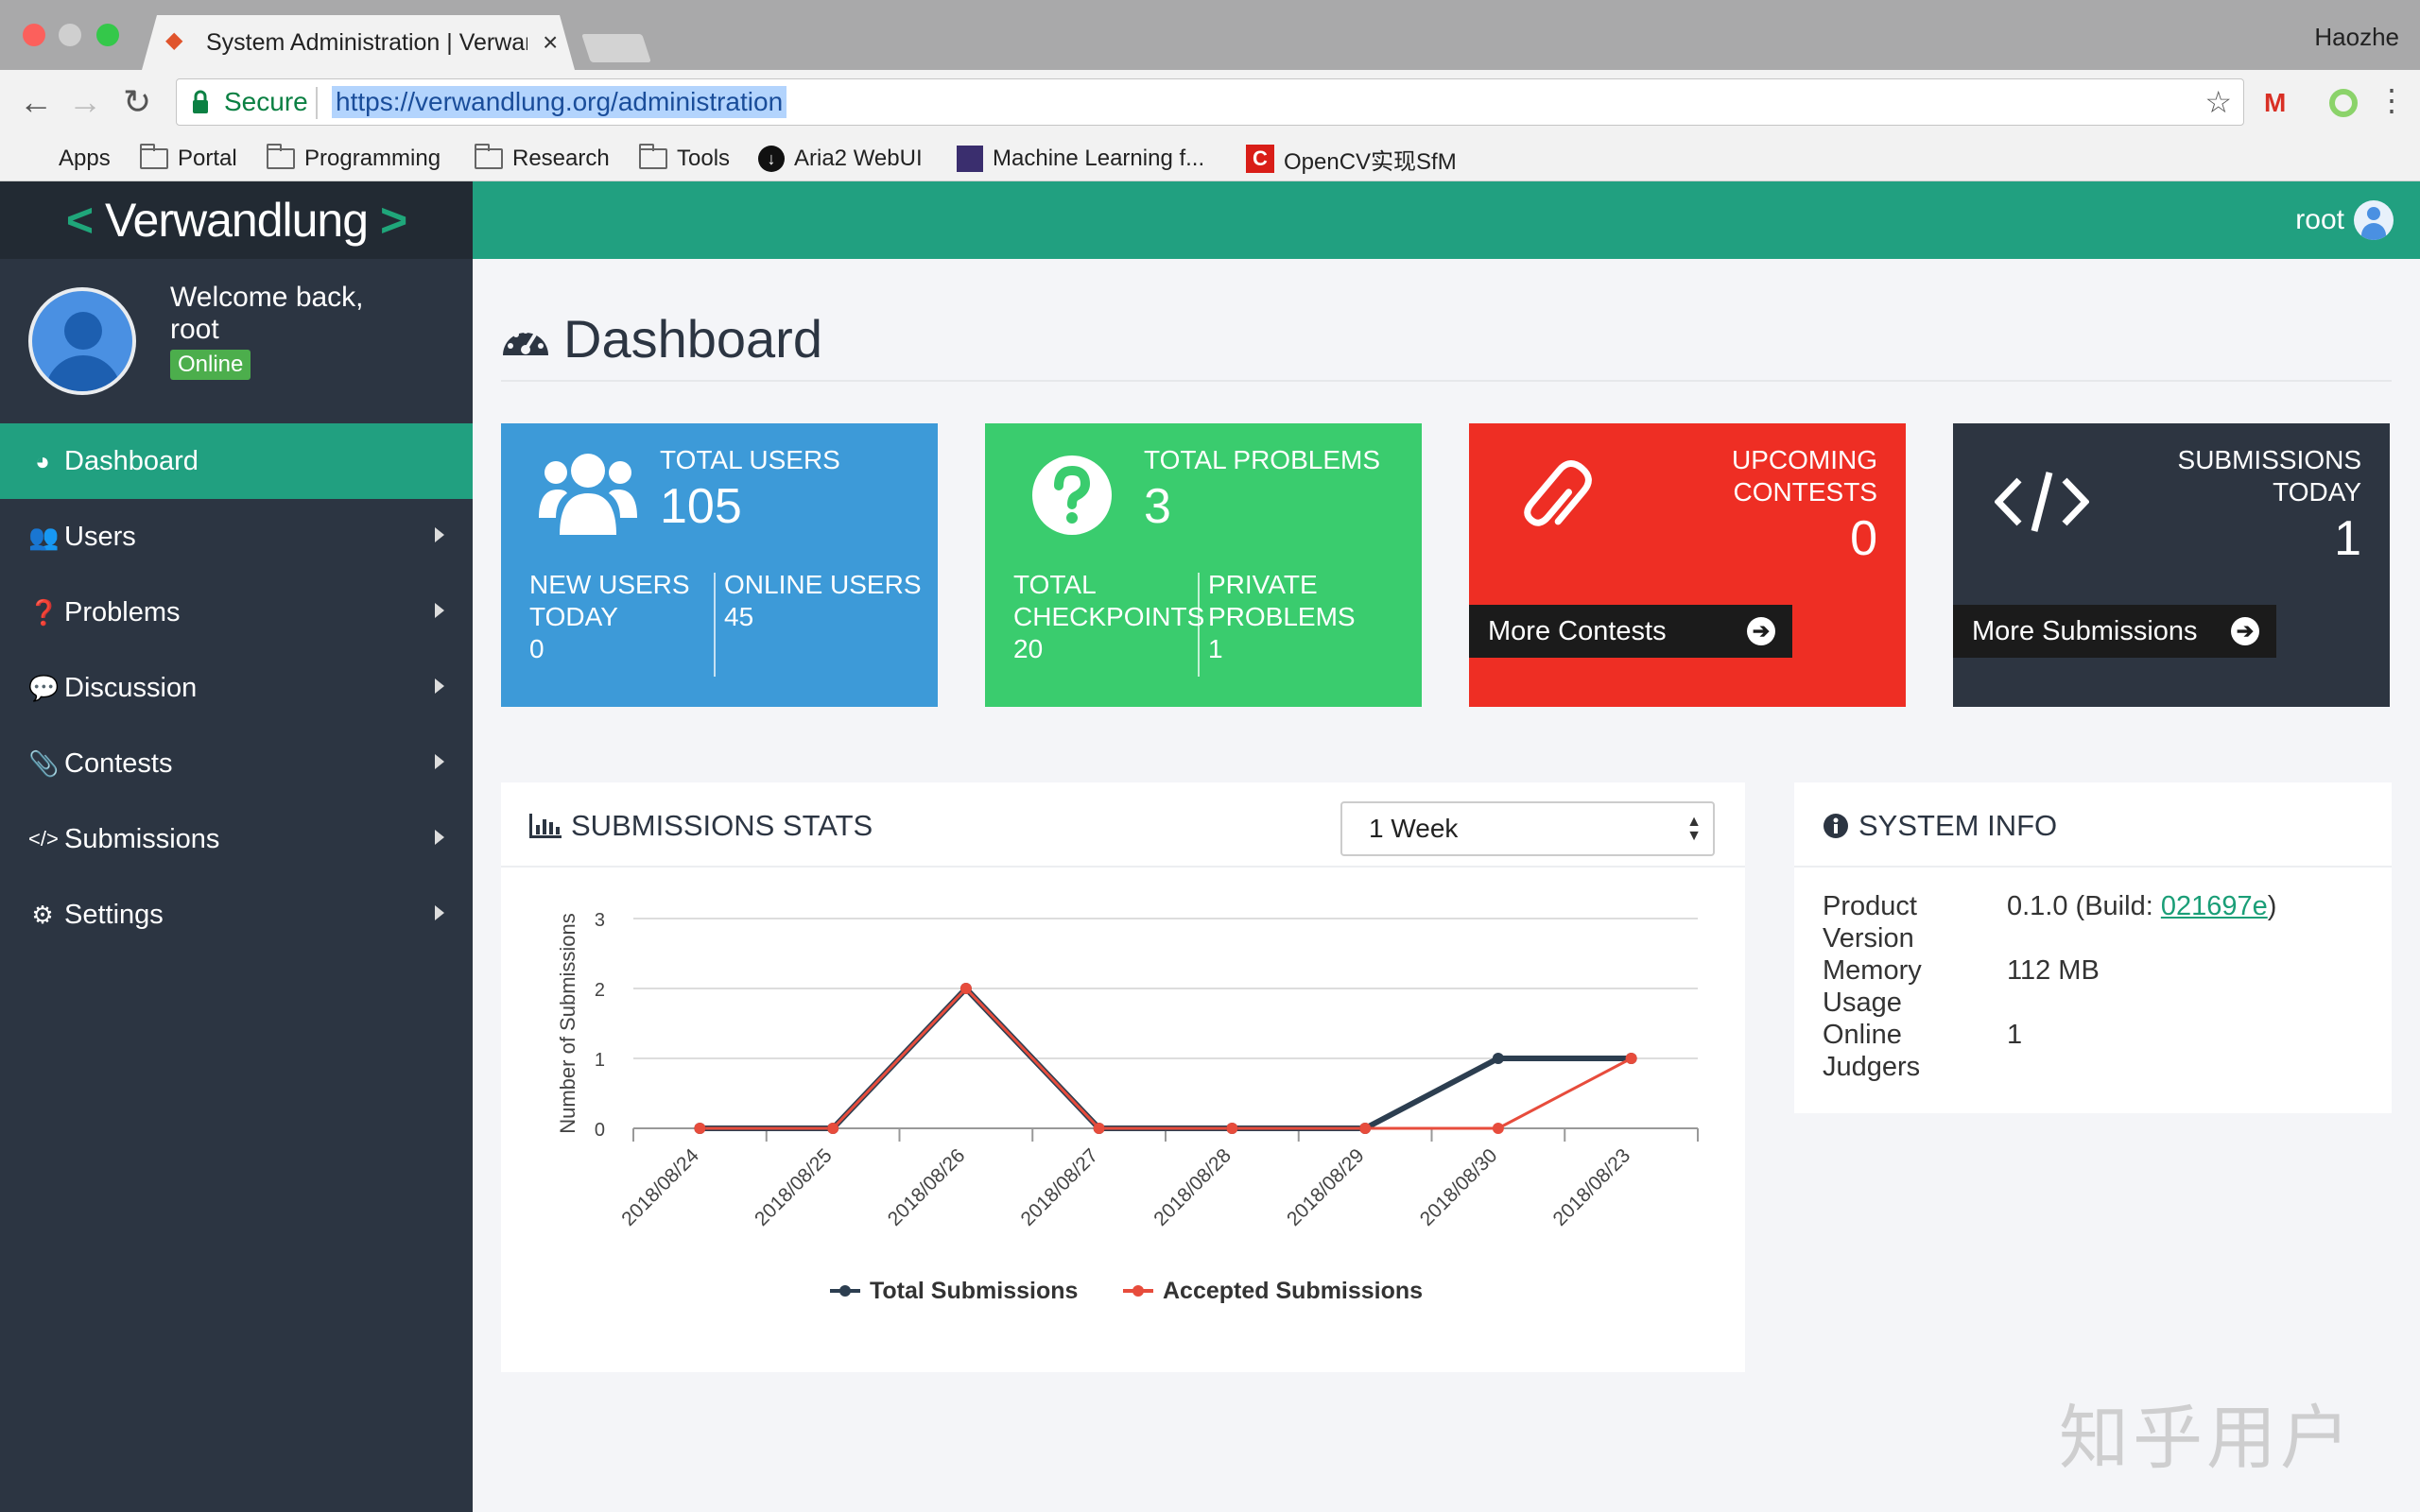  What do you see at coordinates (600, 920) in the screenshot?
I see `y-tick-label: 3` at bounding box center [600, 920].